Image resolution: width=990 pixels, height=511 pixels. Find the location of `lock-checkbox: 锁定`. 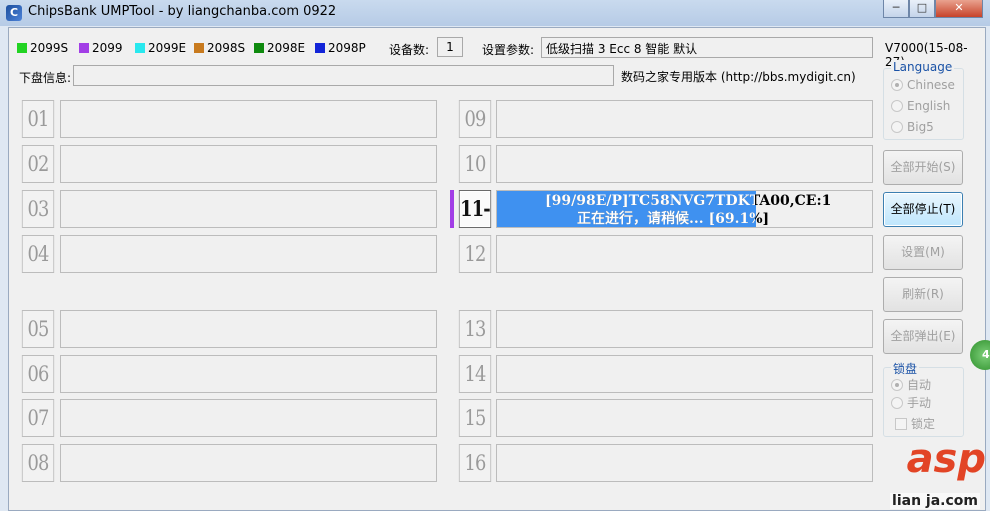

lock-checkbox: 锁定 is located at coordinates (915, 423).